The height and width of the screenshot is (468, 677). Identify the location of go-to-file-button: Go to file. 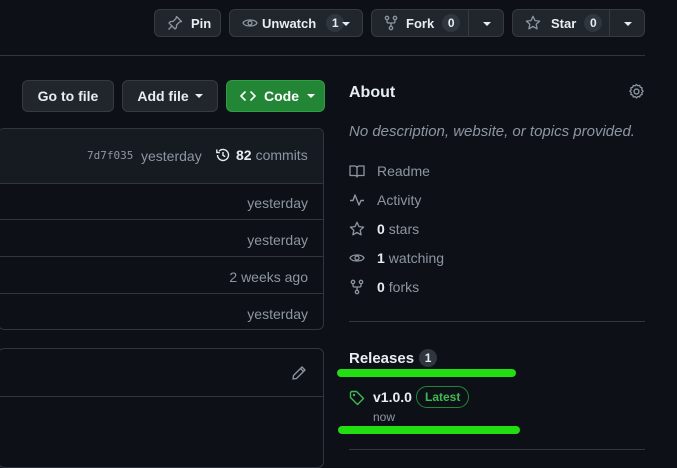
(68, 96).